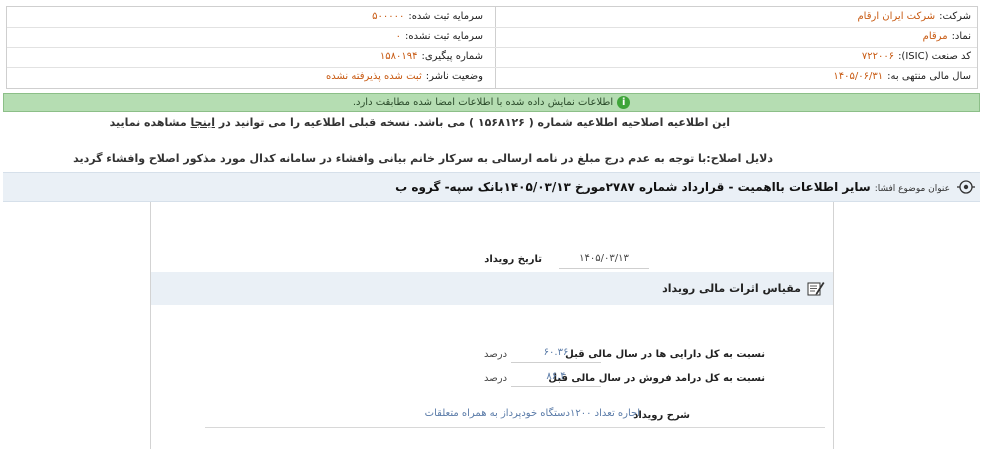  Describe the element at coordinates (624, 102) in the screenshot. I see `info-icon: i` at that location.